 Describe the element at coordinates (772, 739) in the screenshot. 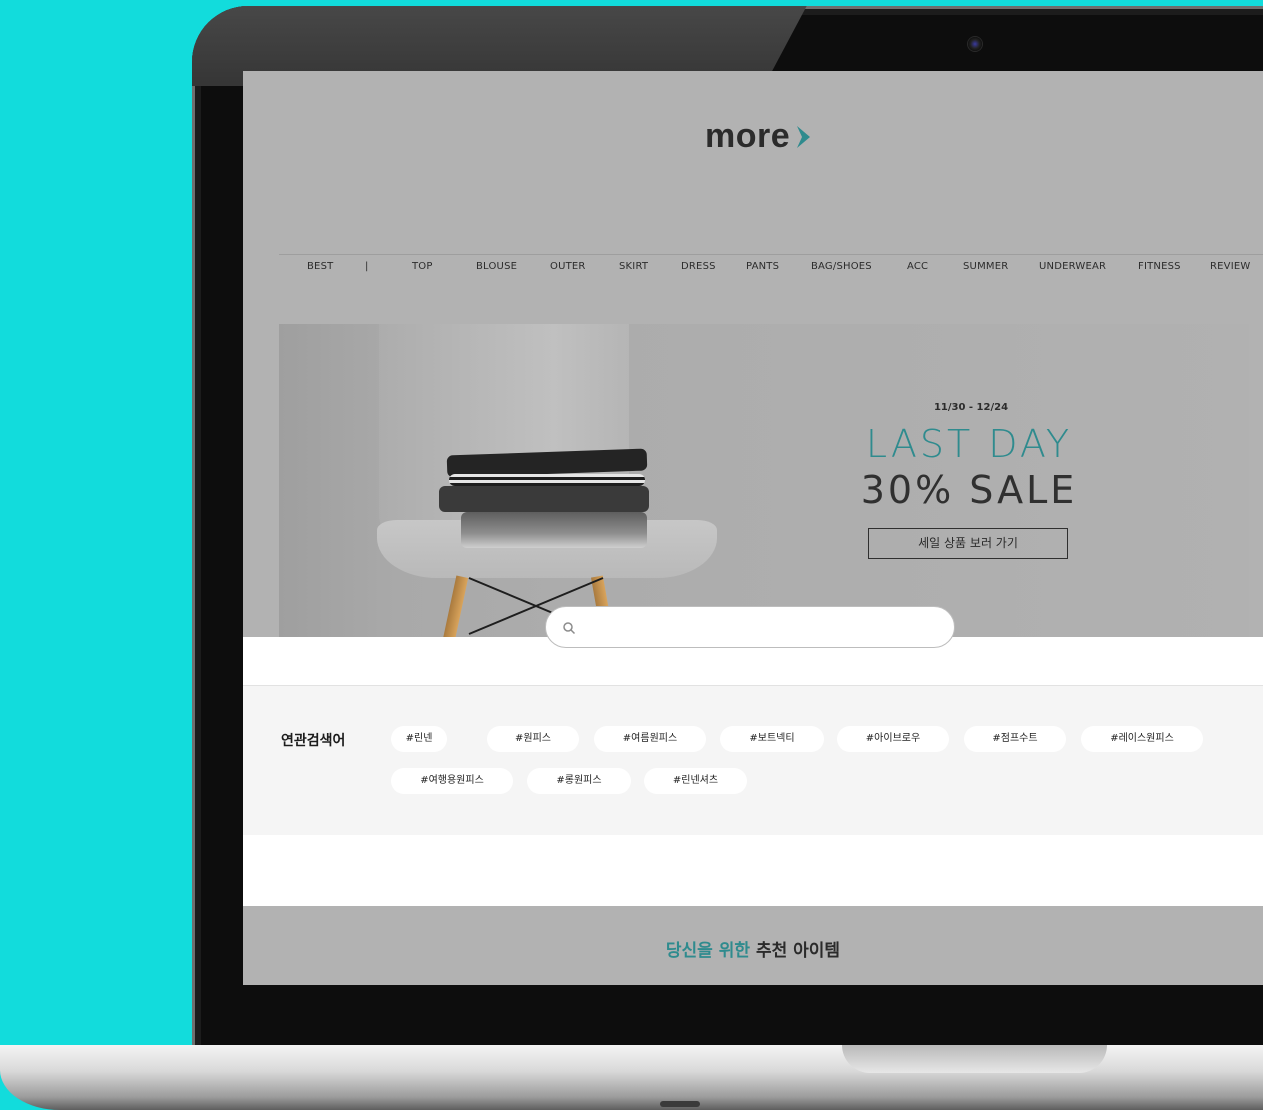

I see `tag-boatneck-tee: #보트넥티` at that location.